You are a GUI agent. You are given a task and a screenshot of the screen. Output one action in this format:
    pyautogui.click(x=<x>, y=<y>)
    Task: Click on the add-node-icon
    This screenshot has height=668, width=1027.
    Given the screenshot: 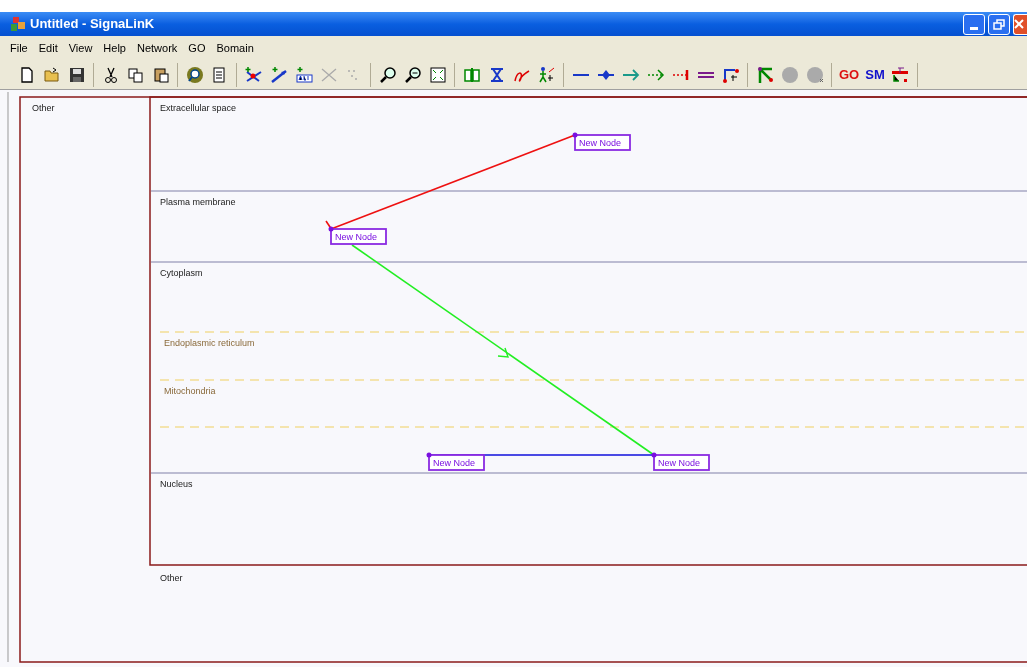 What is the action you would take?
    pyautogui.click(x=253, y=74)
    